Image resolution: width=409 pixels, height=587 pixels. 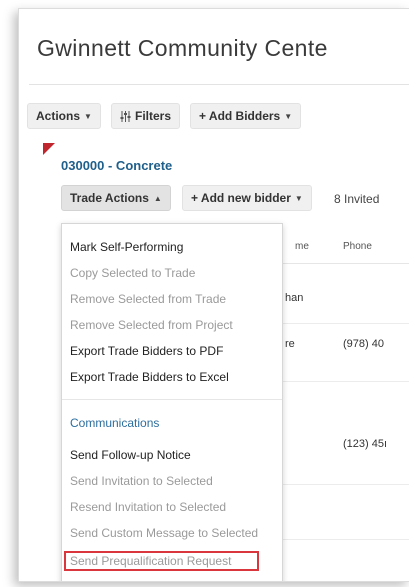 I want to click on menu-item-remove-selected-from-project: Remove Selected from Project, so click(x=151, y=325).